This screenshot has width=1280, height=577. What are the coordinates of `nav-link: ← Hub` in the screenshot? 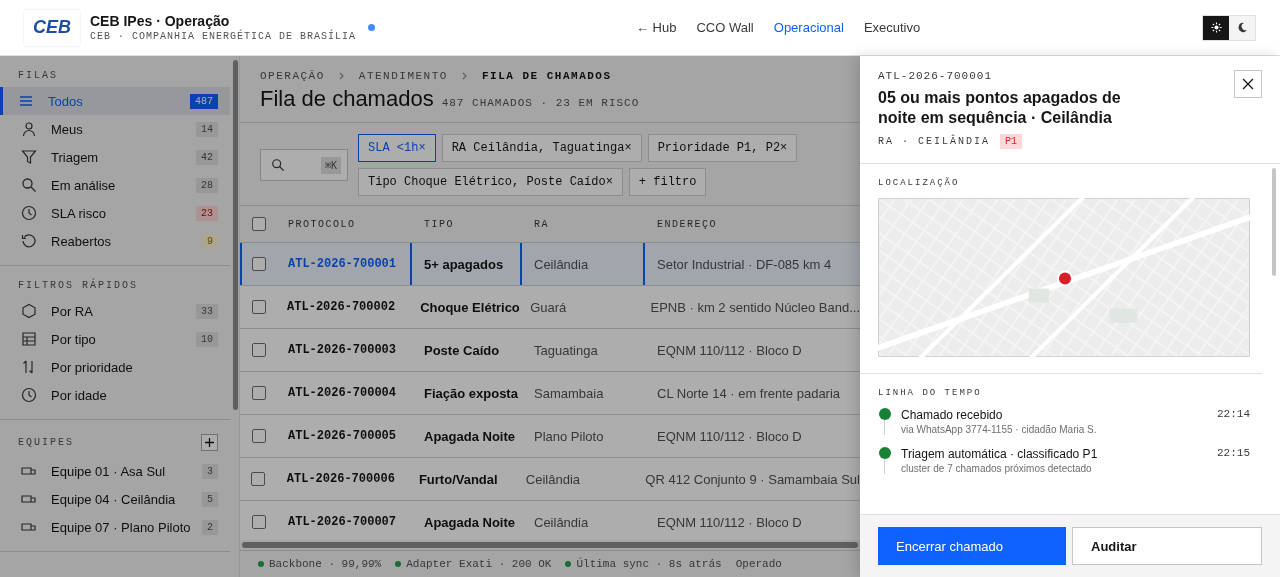 It's located at (656, 27).